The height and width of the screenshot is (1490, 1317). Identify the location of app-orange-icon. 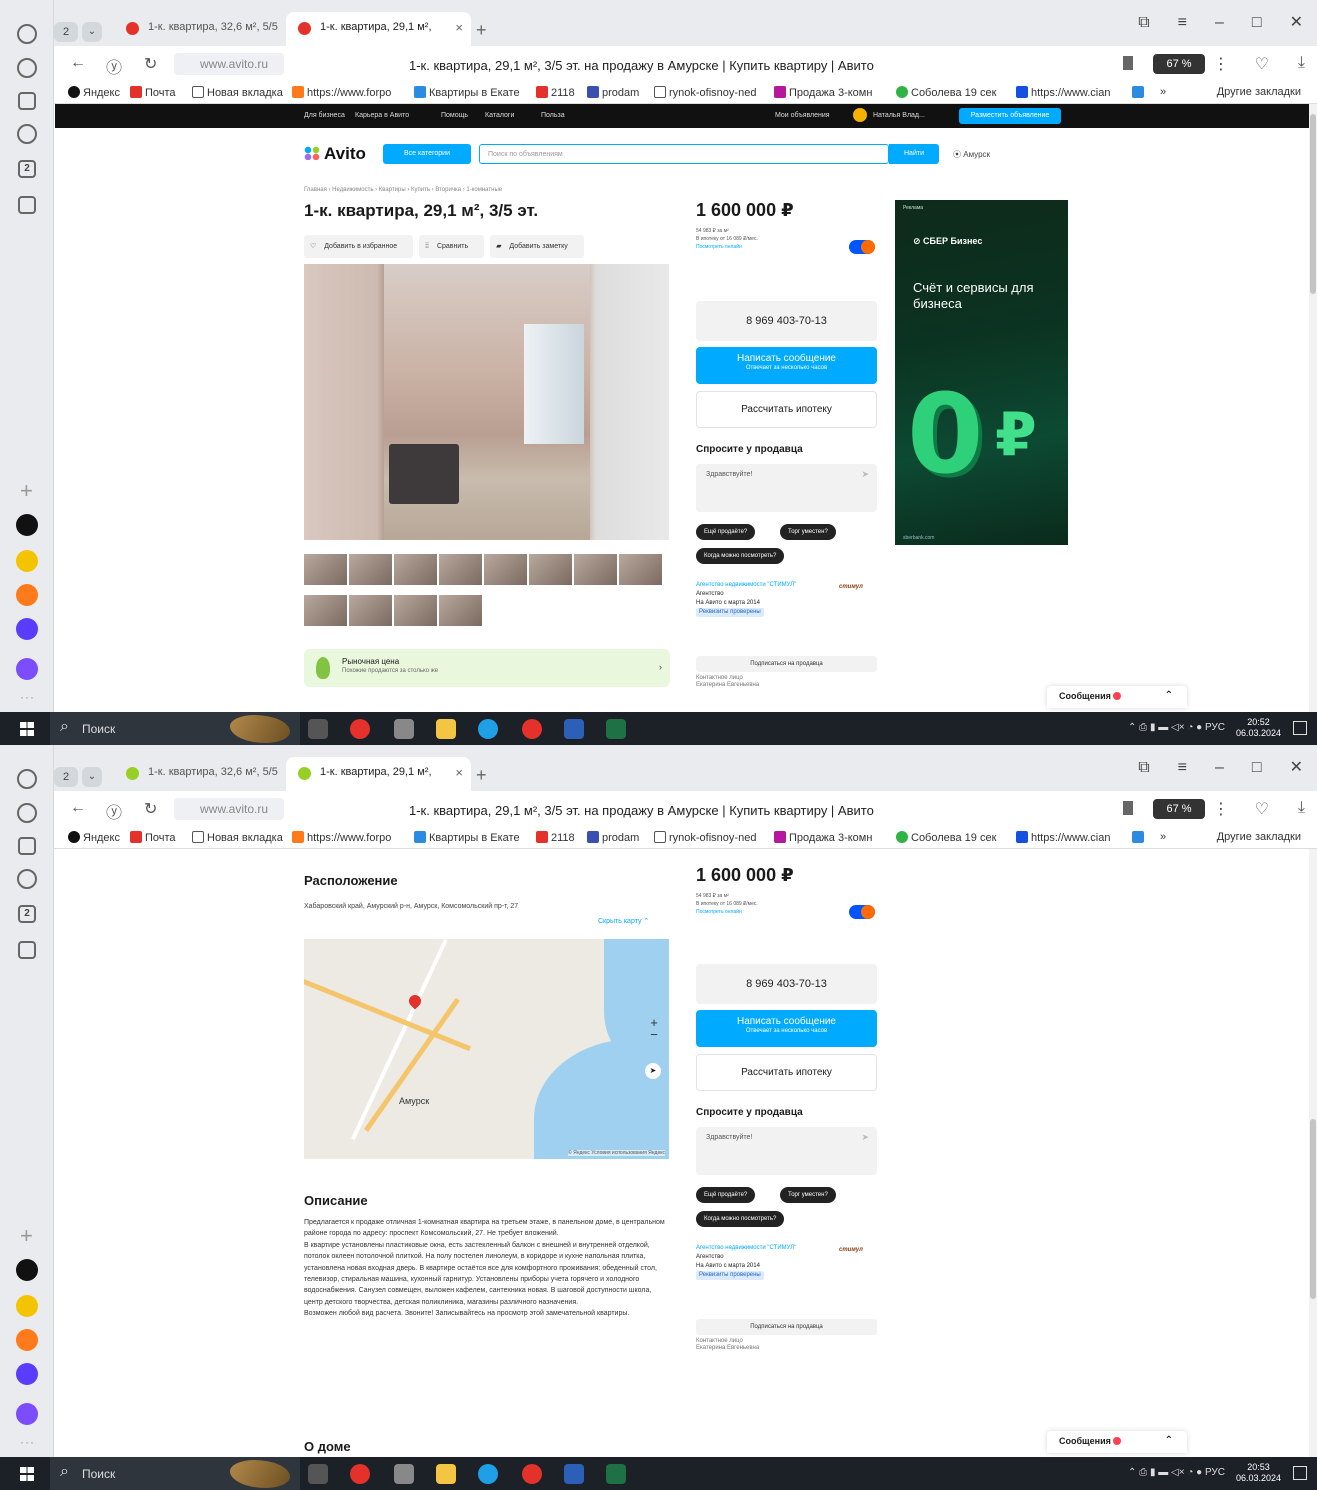
(27, 595).